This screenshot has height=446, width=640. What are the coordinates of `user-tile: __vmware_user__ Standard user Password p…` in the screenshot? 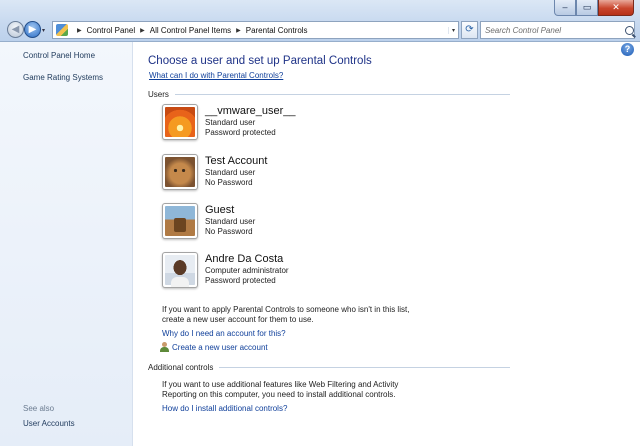 It's located at (272, 124).